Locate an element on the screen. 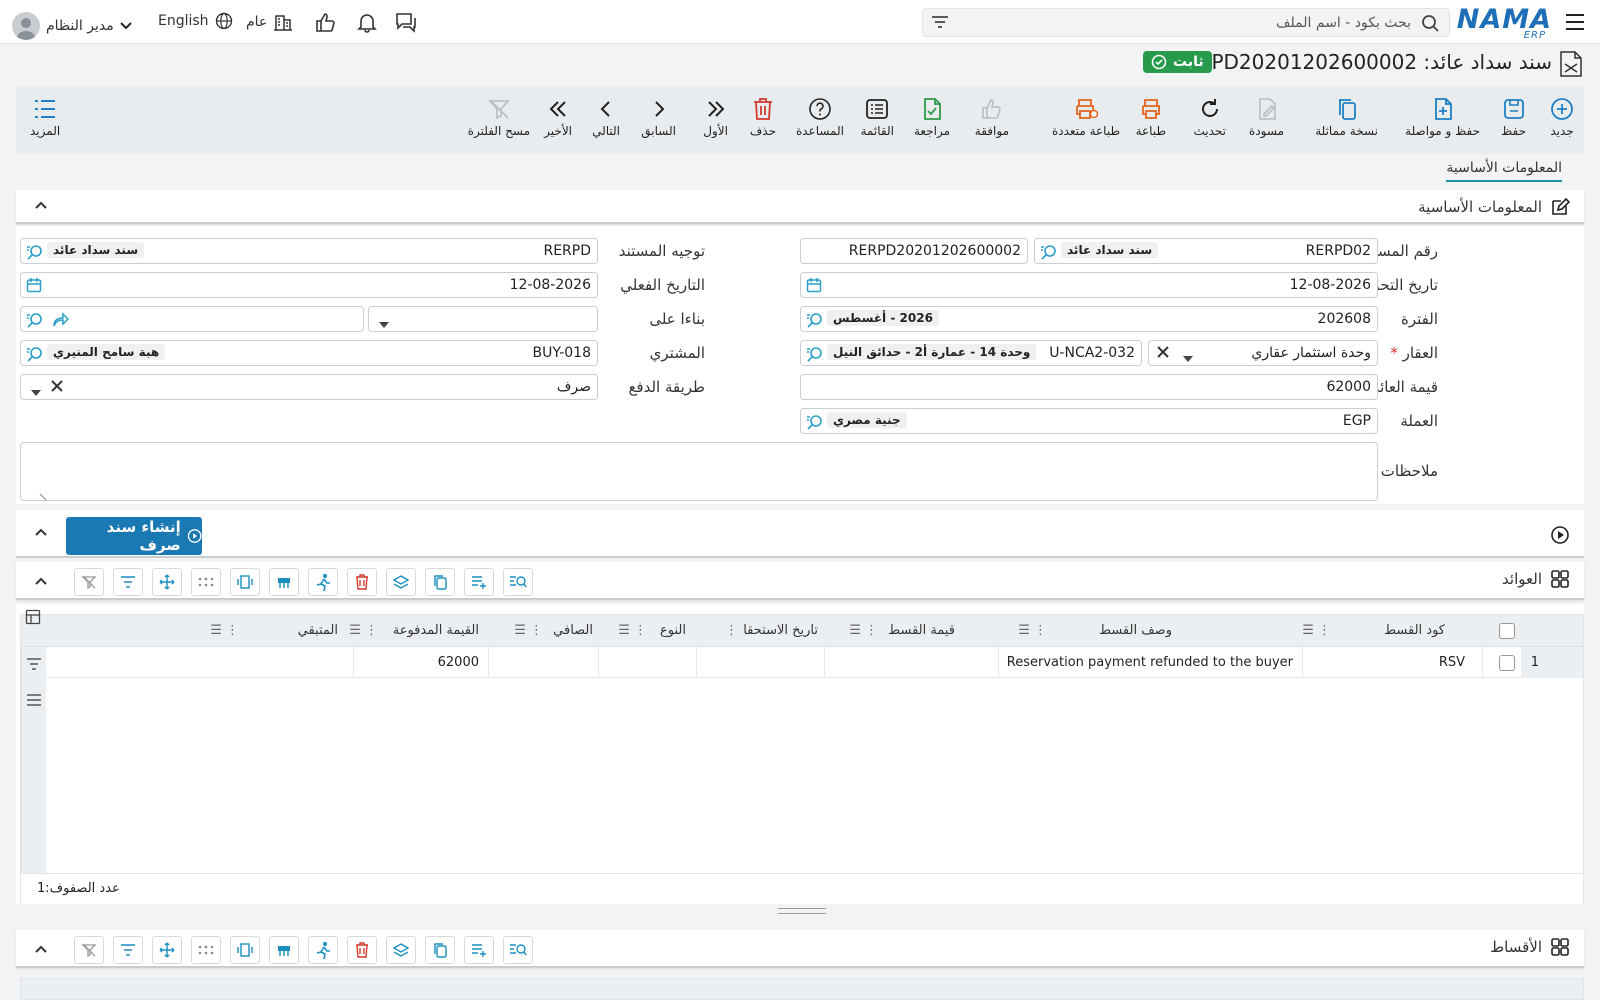 The height and width of the screenshot is (1000, 1600). based-on-type-select is located at coordinates (483, 319).